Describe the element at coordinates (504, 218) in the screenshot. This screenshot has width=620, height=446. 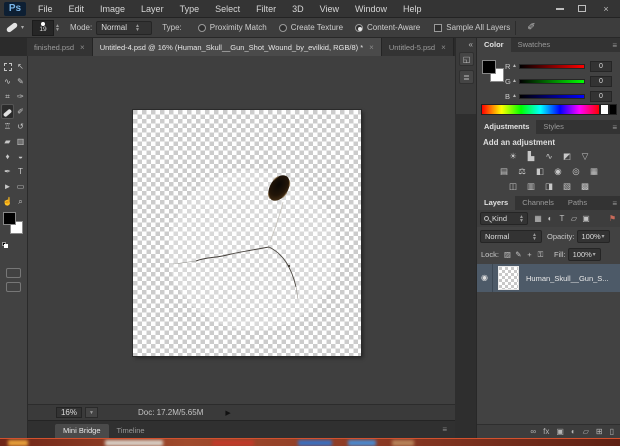
I see `kind-filter-select: Kind ▲ ▼` at that location.